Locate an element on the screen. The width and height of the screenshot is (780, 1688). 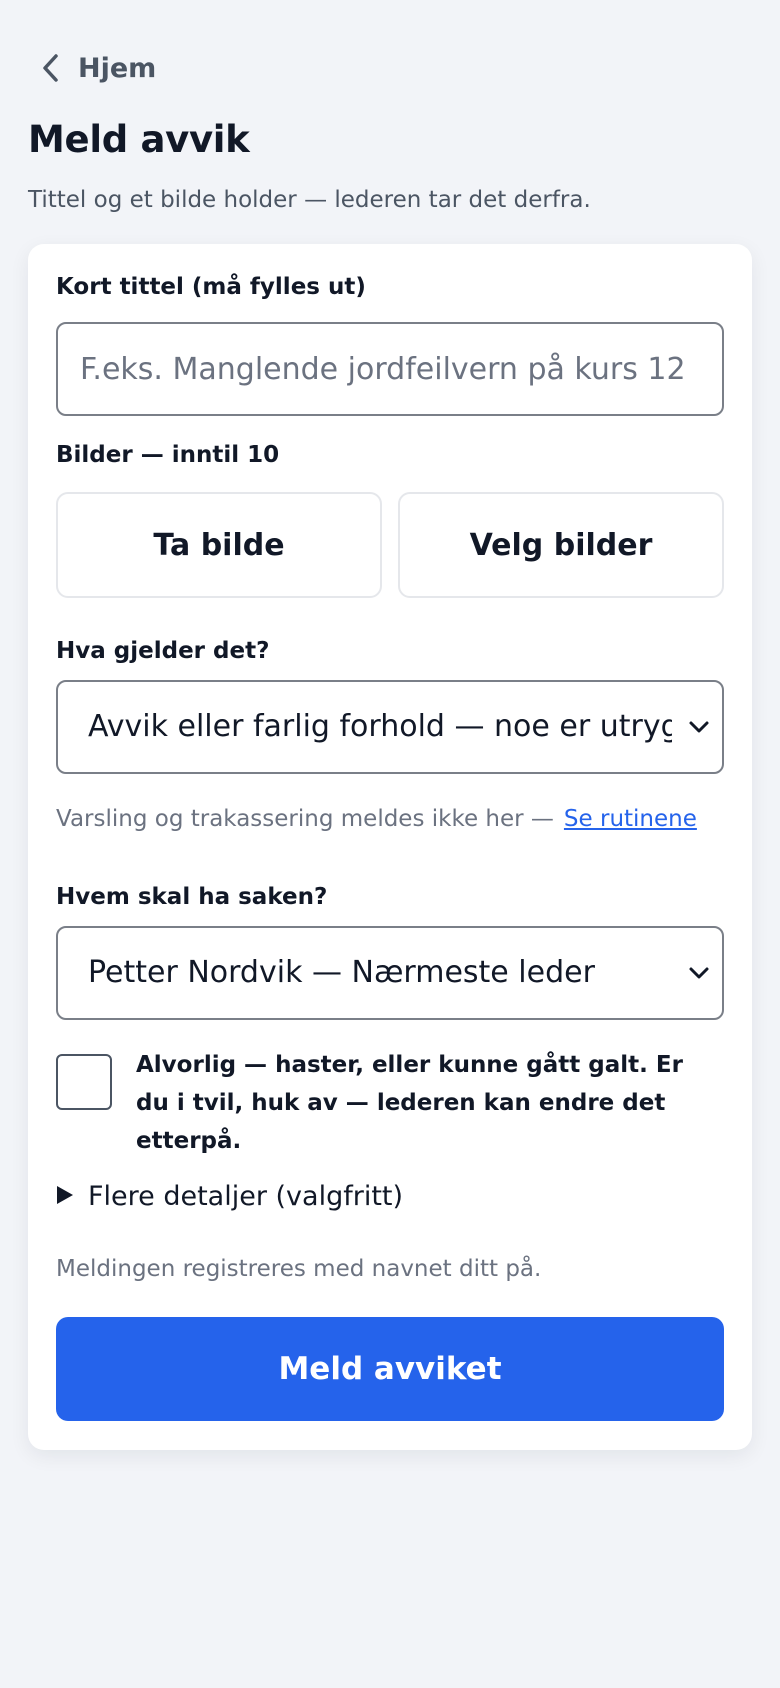
title-input is located at coordinates (390, 369).